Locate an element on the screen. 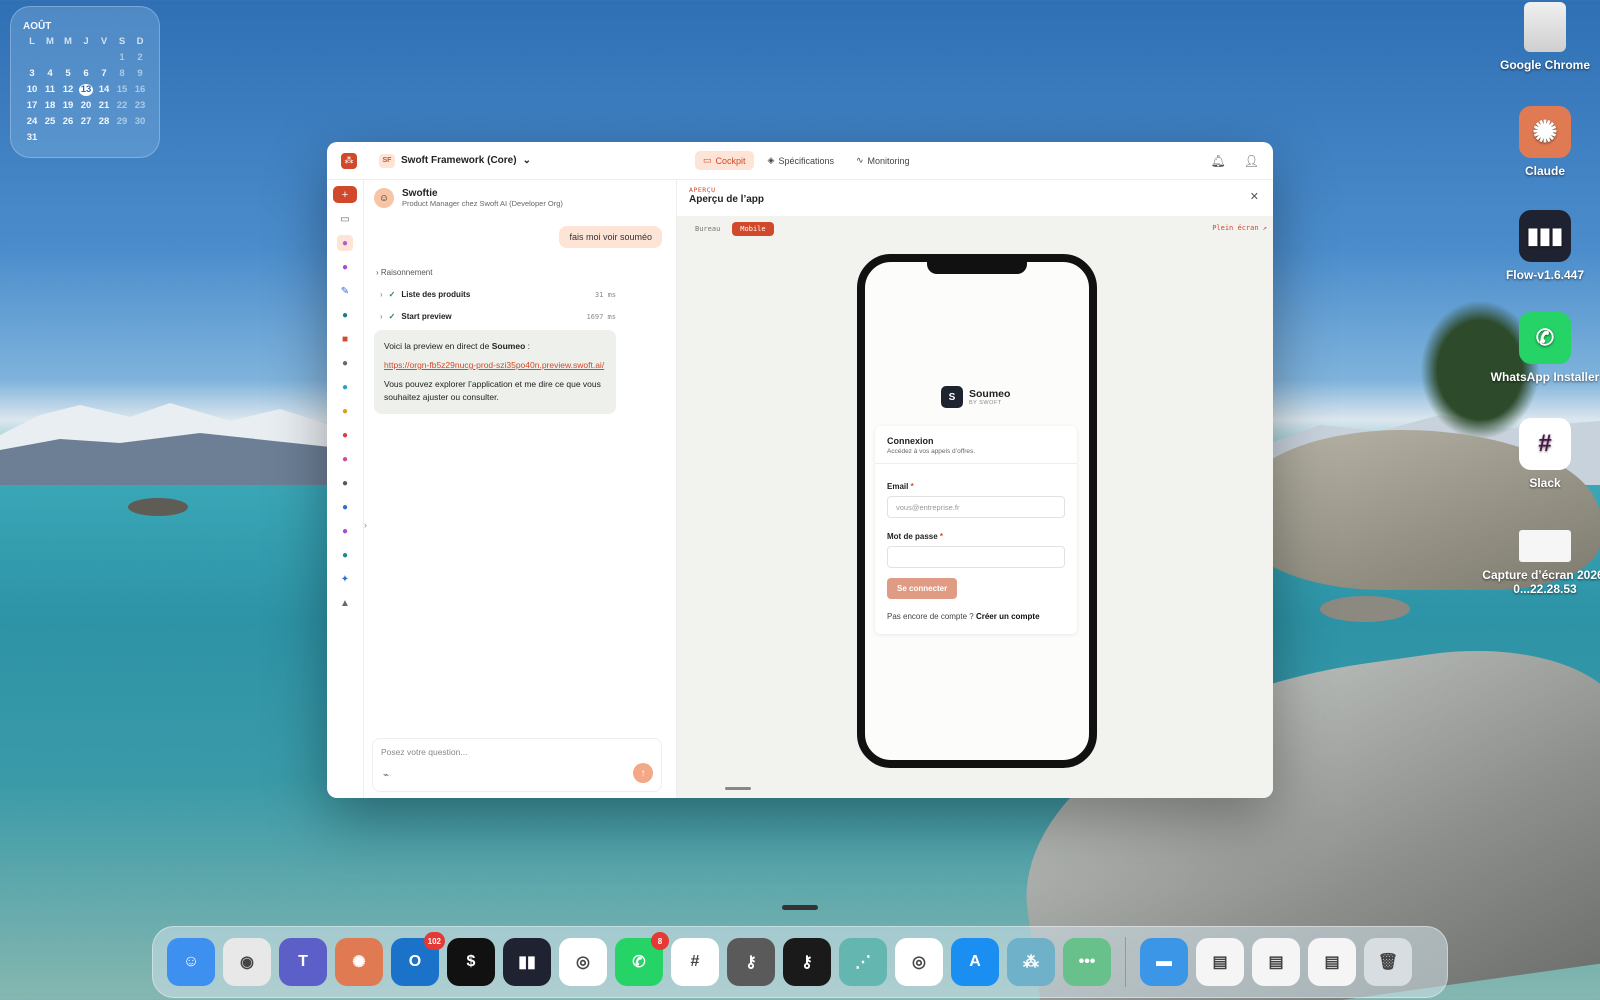  desktop-icon-chrome: Google Chrome is located at coordinates (1545, 37).